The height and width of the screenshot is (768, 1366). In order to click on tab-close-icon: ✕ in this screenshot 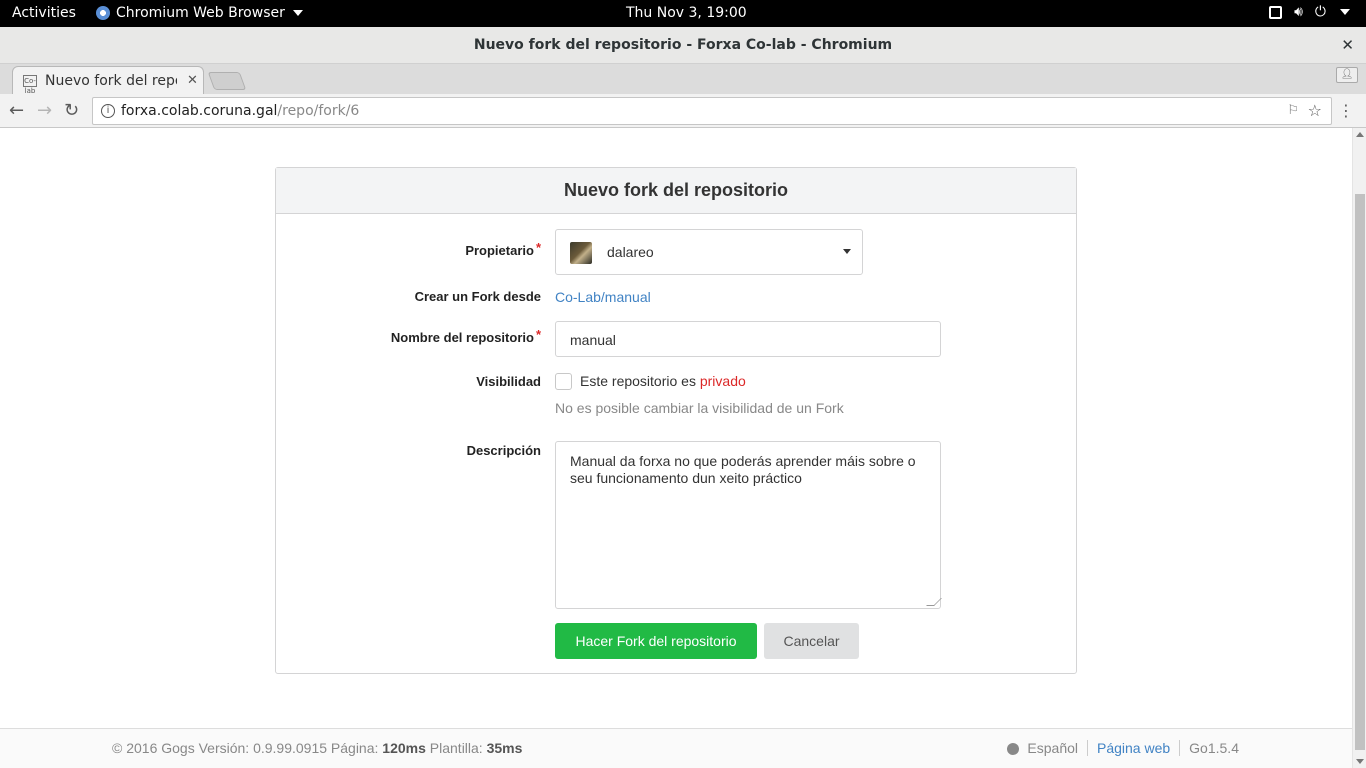, I will do `click(192, 80)`.